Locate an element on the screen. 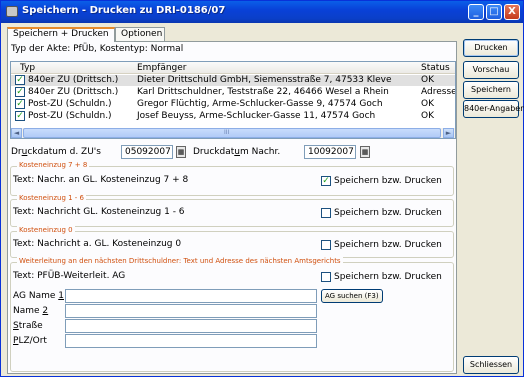 The image size is (524, 377). druckdatum-zu-label: Druckdatum d. ZU's is located at coordinates (56, 152).